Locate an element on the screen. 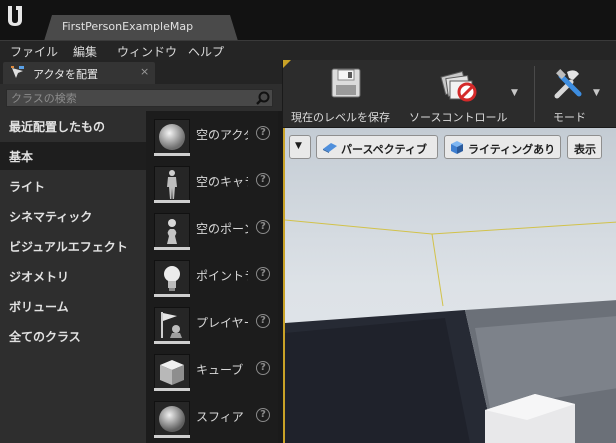  category-all-classes: 全てのクラス is located at coordinates (73, 336).